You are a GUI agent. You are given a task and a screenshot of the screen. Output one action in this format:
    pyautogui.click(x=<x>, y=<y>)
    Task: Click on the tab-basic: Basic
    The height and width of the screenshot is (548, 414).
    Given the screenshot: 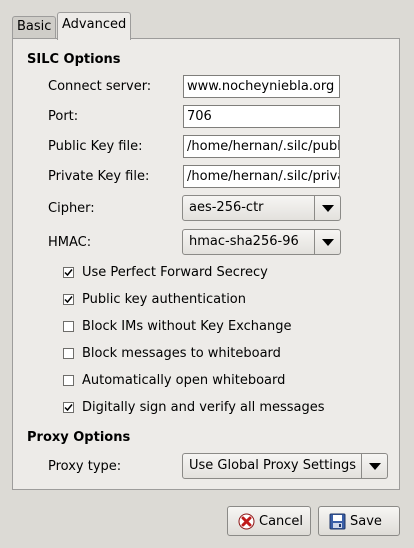 What is the action you would take?
    pyautogui.click(x=34, y=27)
    